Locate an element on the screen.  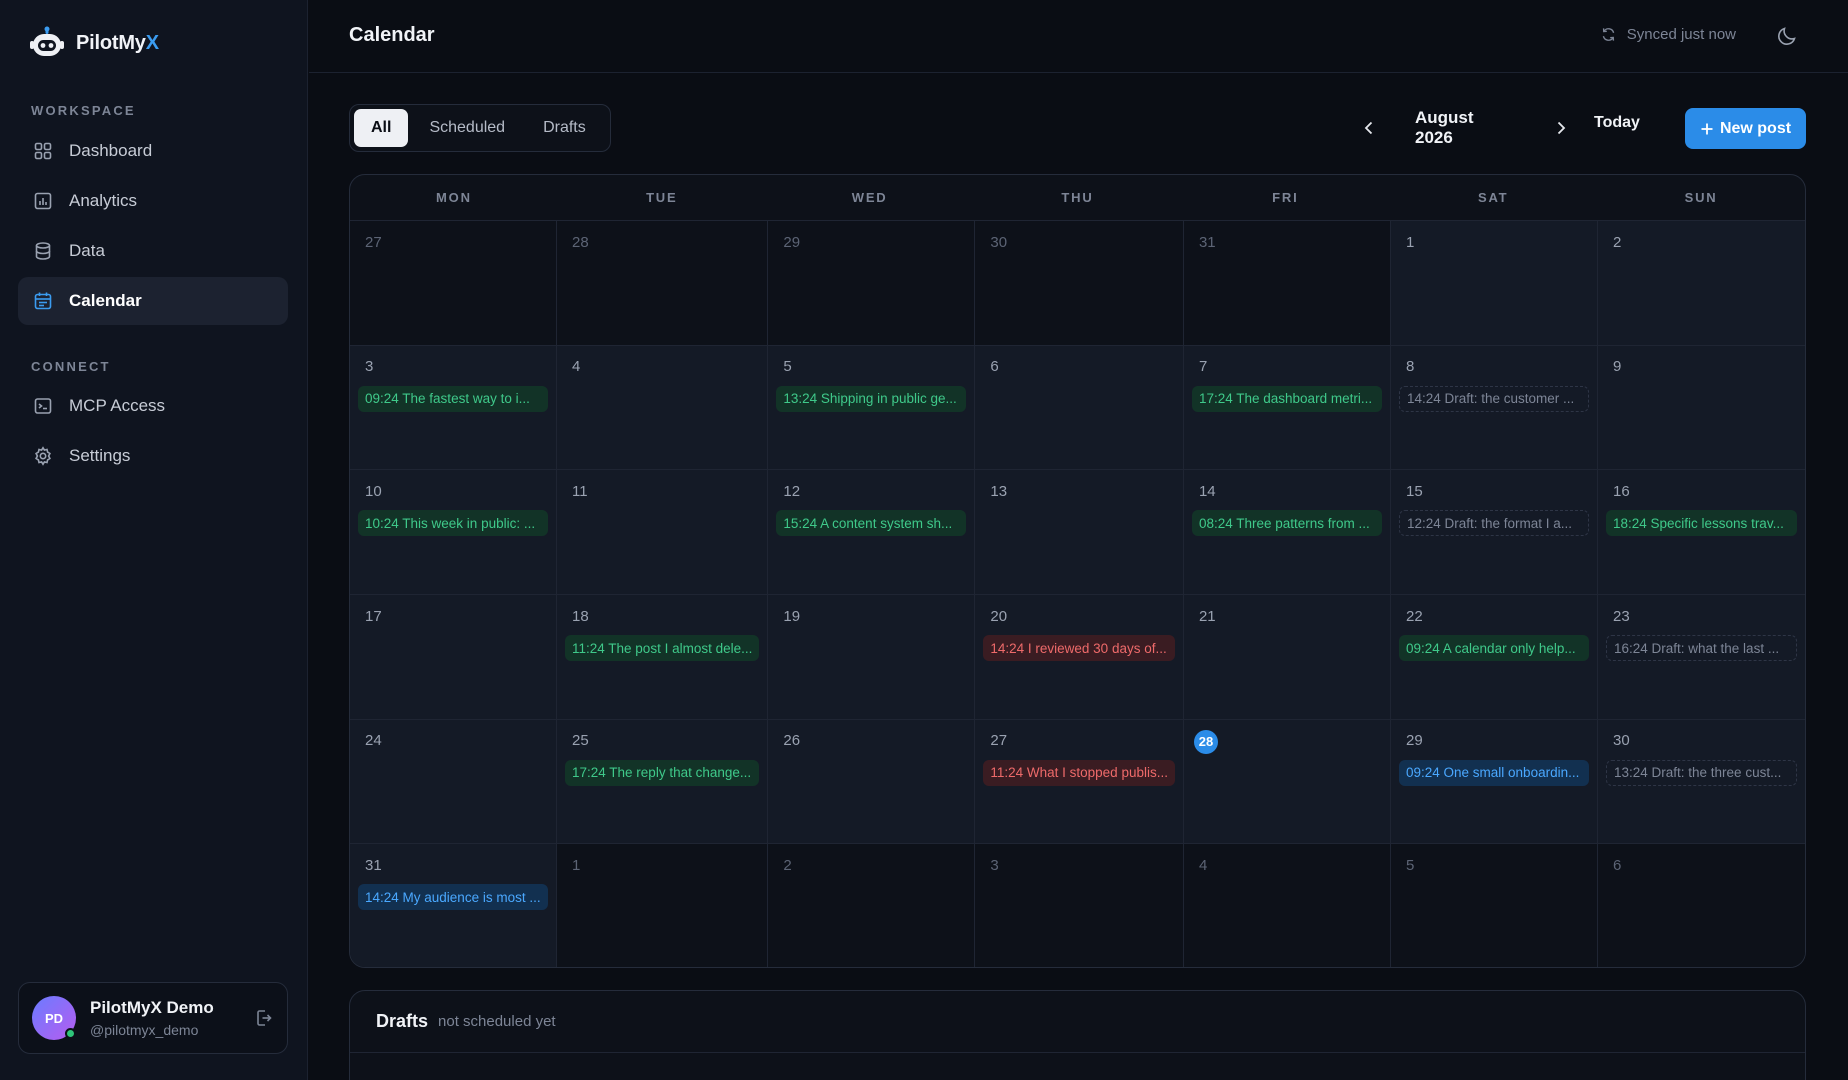
day-number: 26 is located at coordinates (792, 741).